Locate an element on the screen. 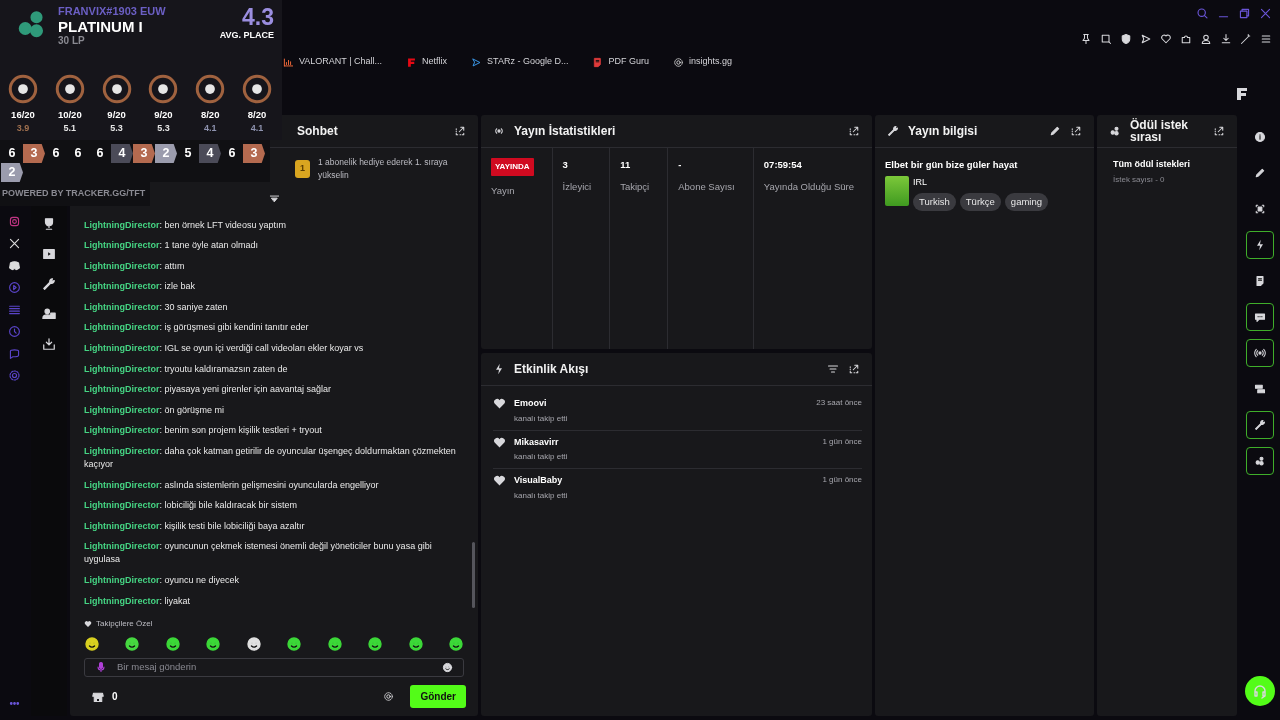 This screenshot has width=1280, height=720. restore-icon is located at coordinates (1244, 13).